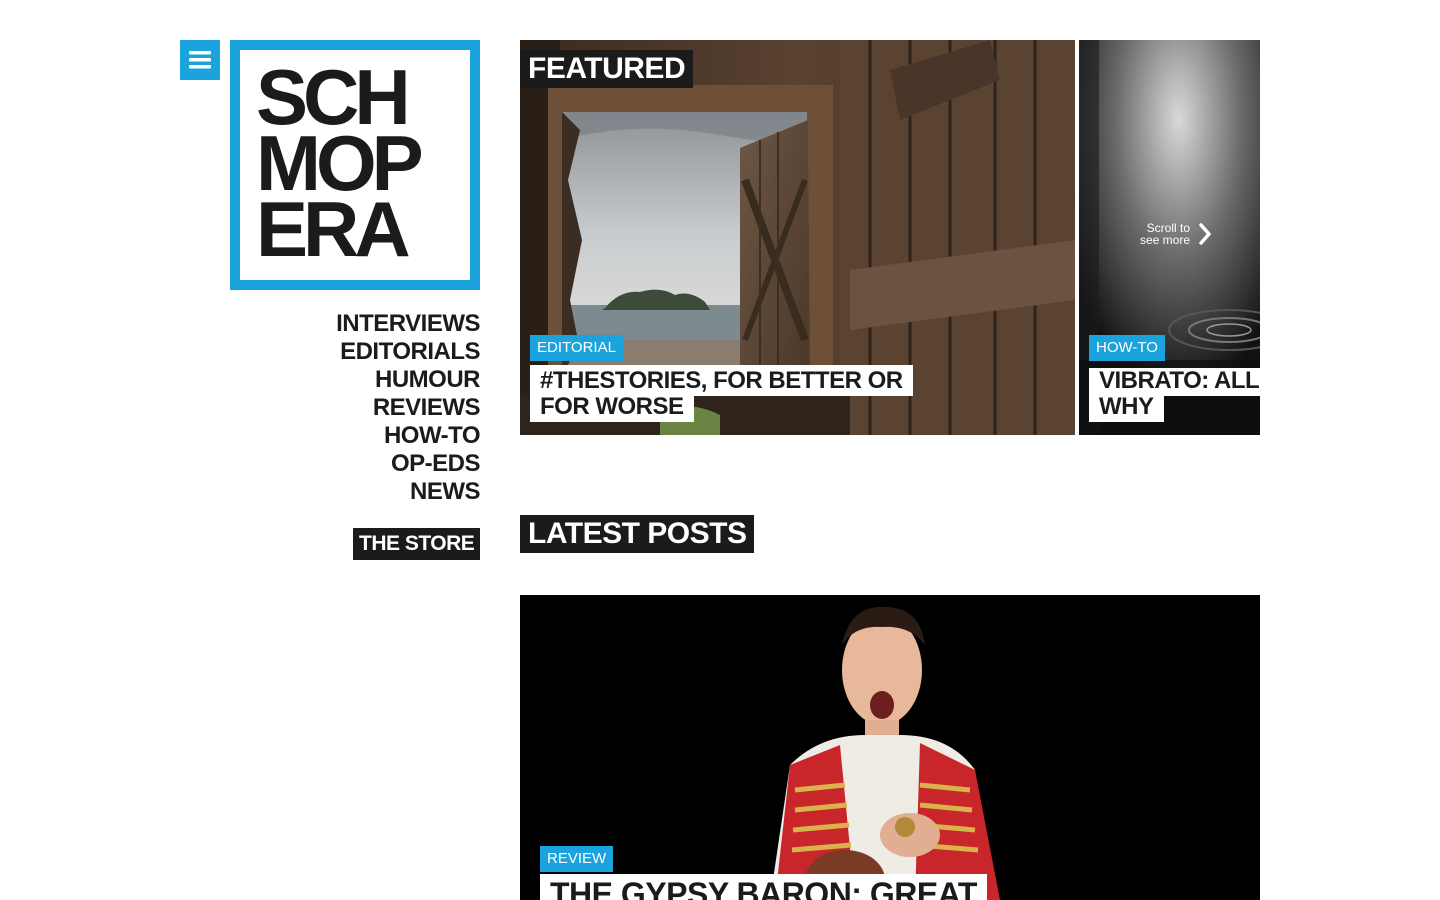  Describe the element at coordinates (577, 859) in the screenshot. I see `category-badge-review: REVIEW` at that location.